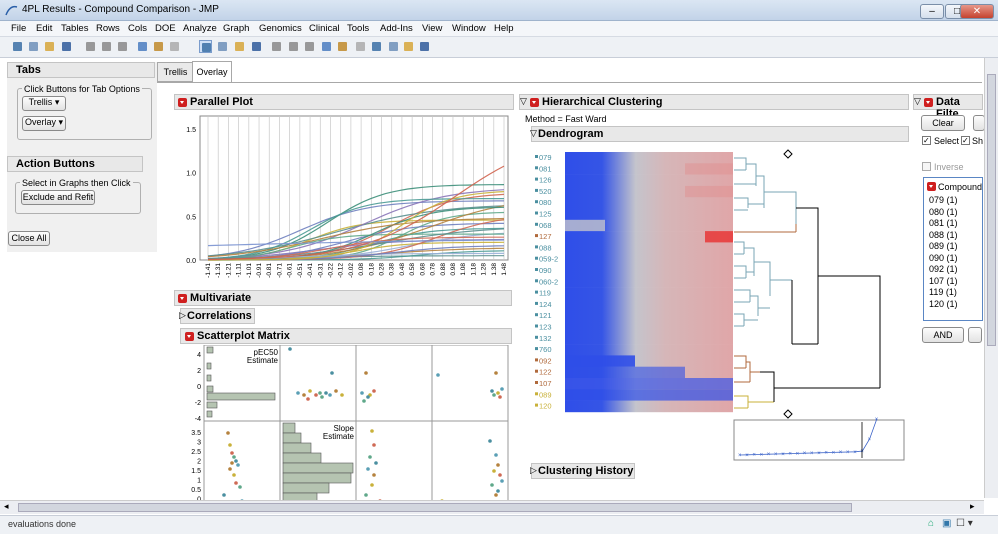 Image resolution: width=998 pixels, height=534 pixels. Describe the element at coordinates (122, 46) in the screenshot. I see `paste-icon` at that location.